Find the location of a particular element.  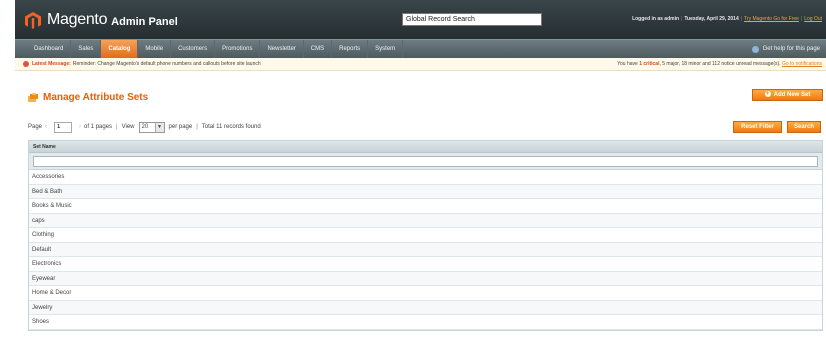

help-icon is located at coordinates (755, 49).